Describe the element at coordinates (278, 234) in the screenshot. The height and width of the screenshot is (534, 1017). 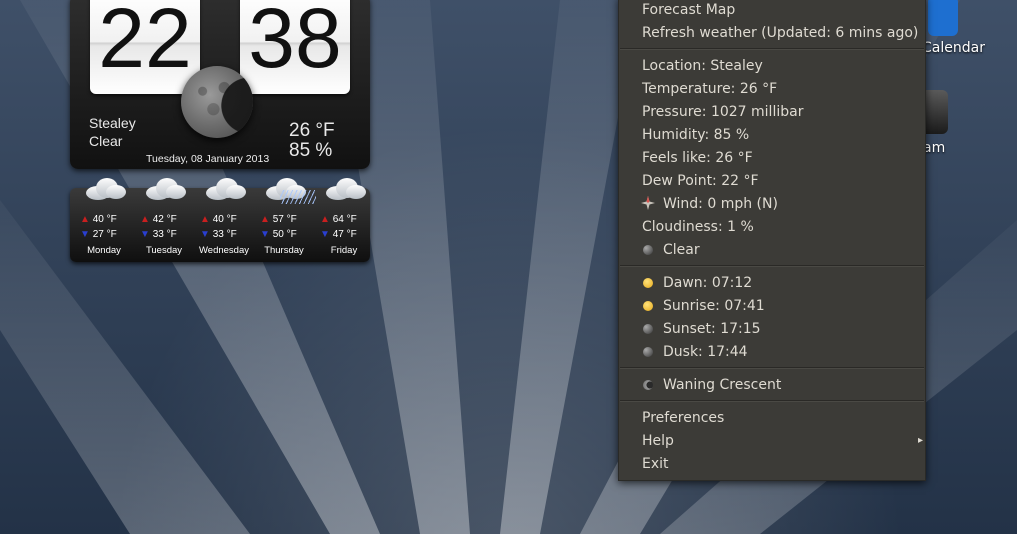
I see `forecast-low: ▼ 50 °F` at that location.